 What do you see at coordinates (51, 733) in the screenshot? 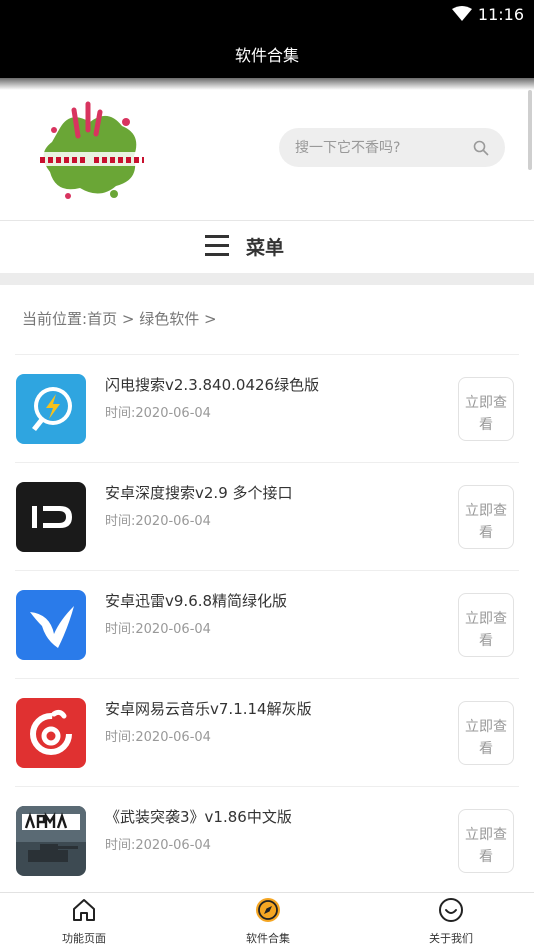
I see `netease-music-icon` at bounding box center [51, 733].